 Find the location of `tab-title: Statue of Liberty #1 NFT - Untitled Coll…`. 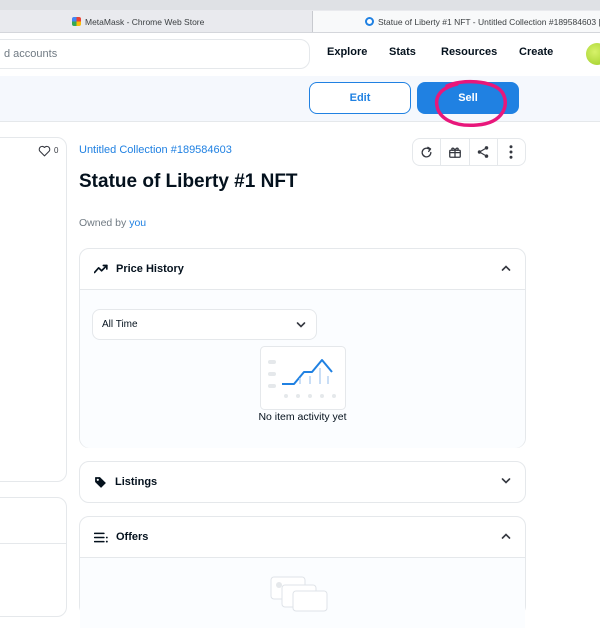

tab-title: Statue of Liberty #1 NFT - Untitled Coll… is located at coordinates (489, 21).